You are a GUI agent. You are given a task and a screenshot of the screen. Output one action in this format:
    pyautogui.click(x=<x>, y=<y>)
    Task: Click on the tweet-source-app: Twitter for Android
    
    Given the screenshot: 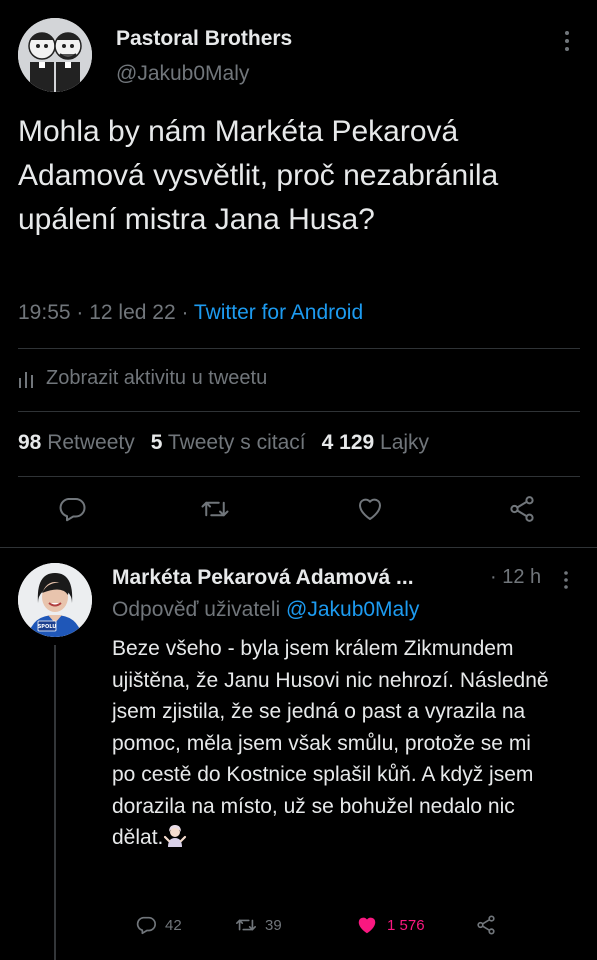 What is the action you would take?
    pyautogui.click(x=278, y=312)
    